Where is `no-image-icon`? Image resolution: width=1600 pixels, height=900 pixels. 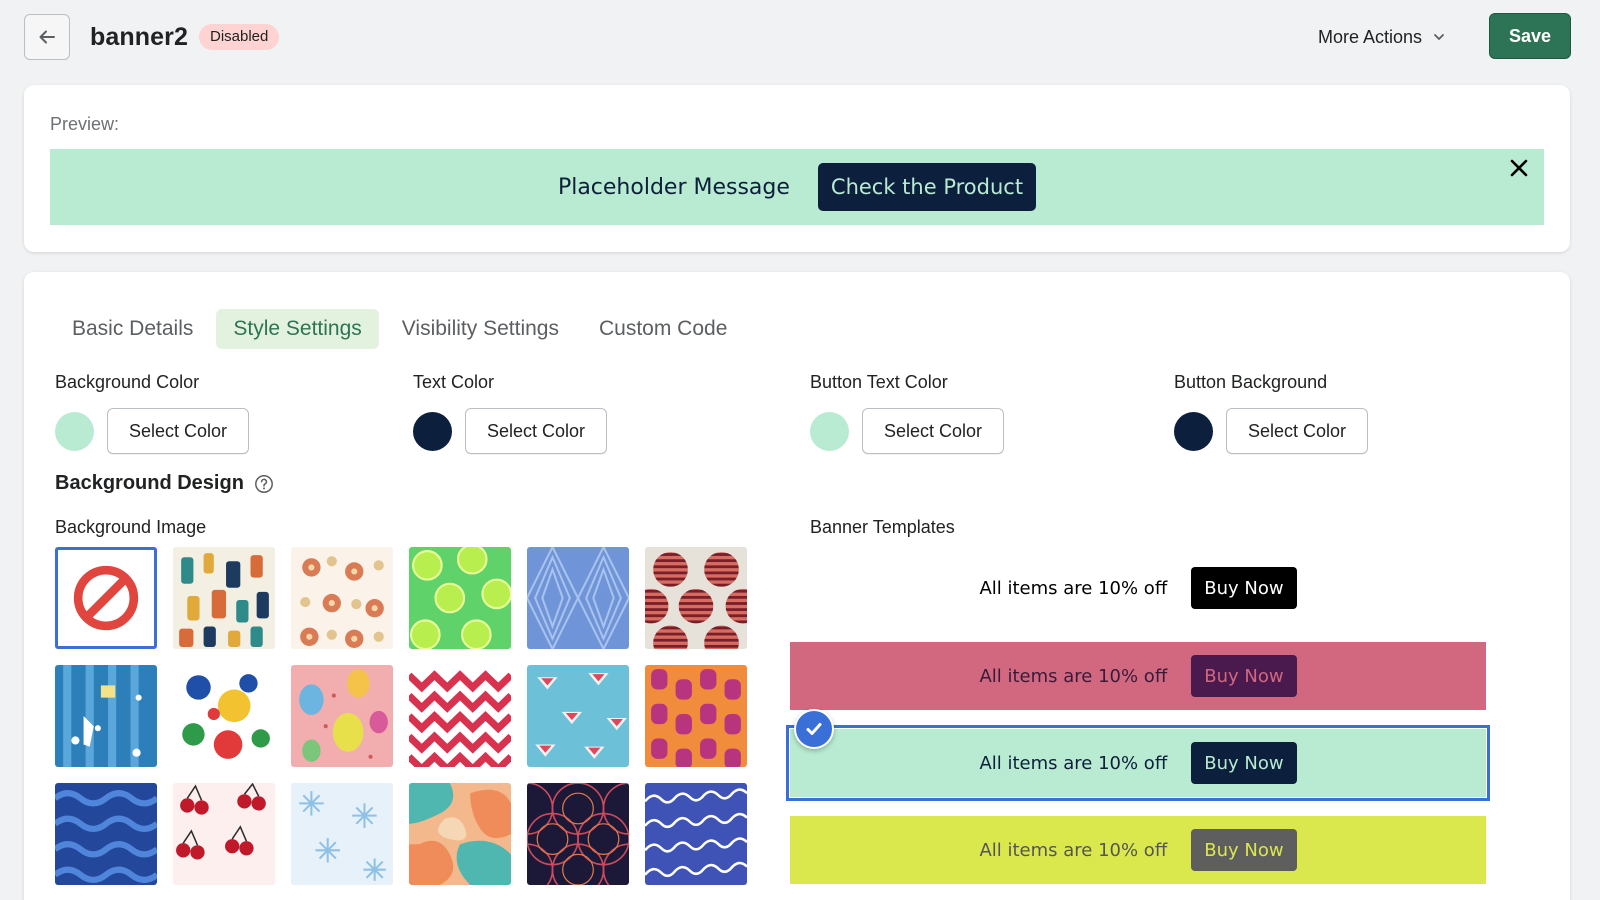
no-image-icon is located at coordinates (106, 598).